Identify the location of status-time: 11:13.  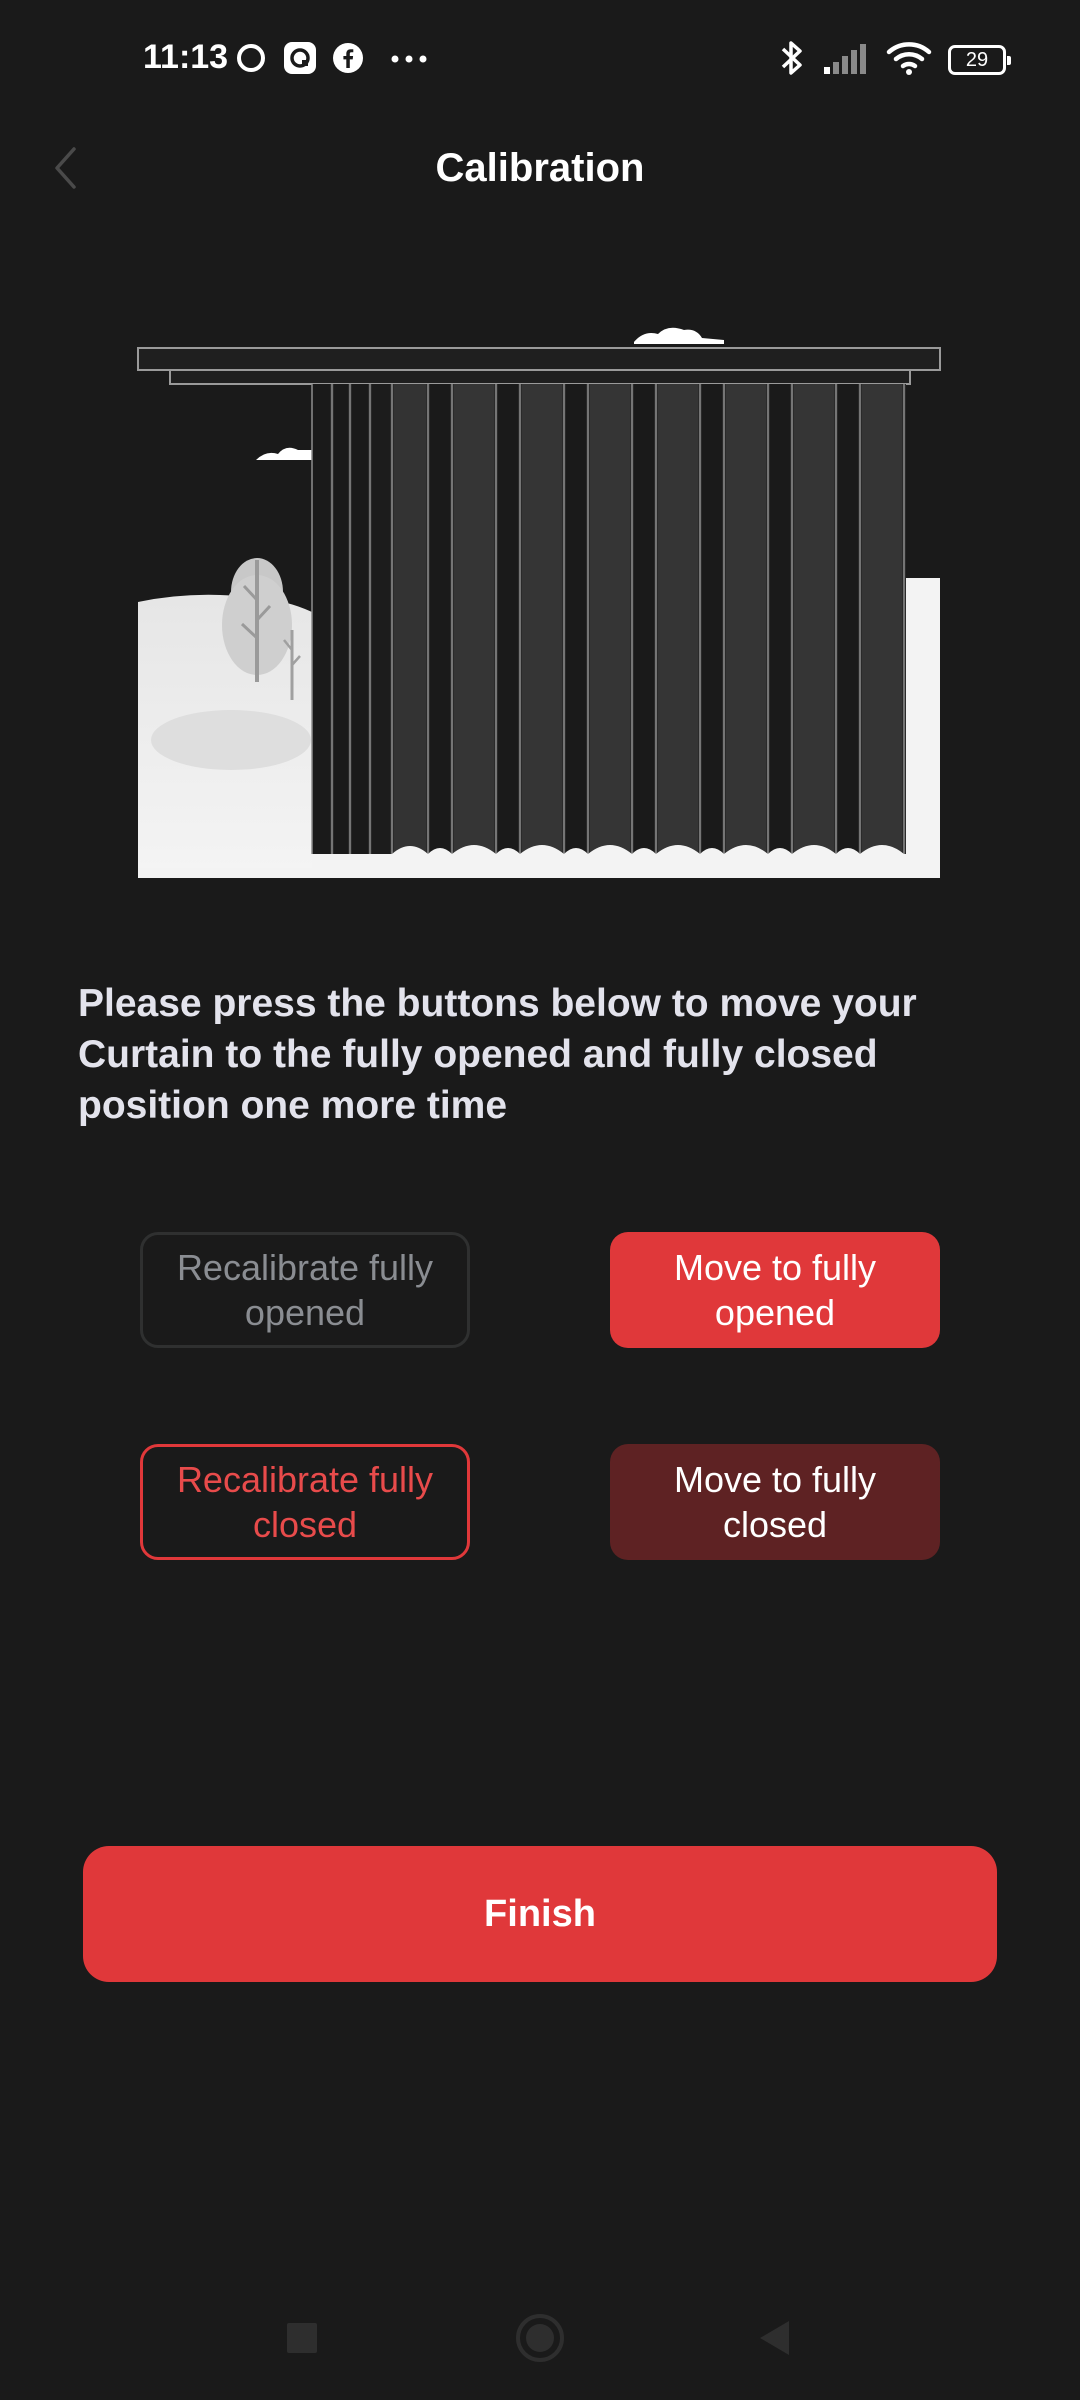
(186, 57).